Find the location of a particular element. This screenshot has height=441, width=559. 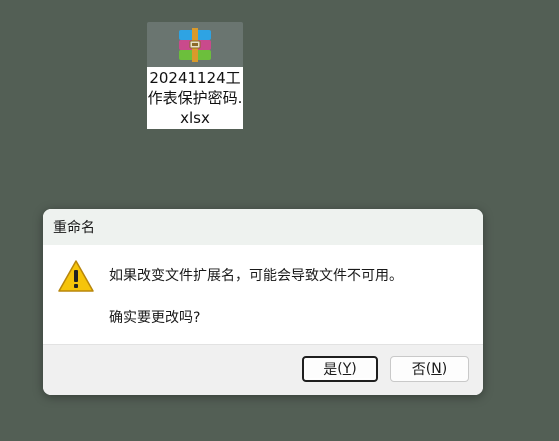

no-accelerator: N is located at coordinates (436, 369).